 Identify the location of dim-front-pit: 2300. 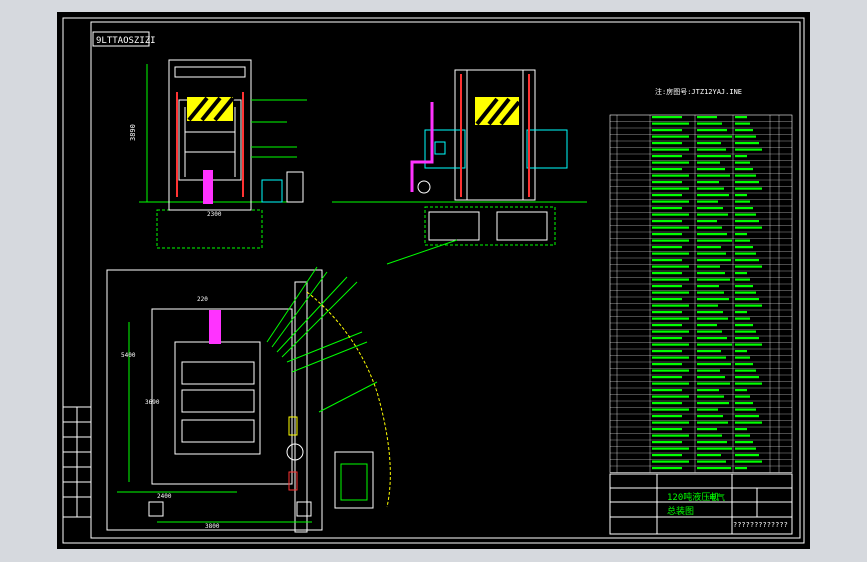
(214, 214).